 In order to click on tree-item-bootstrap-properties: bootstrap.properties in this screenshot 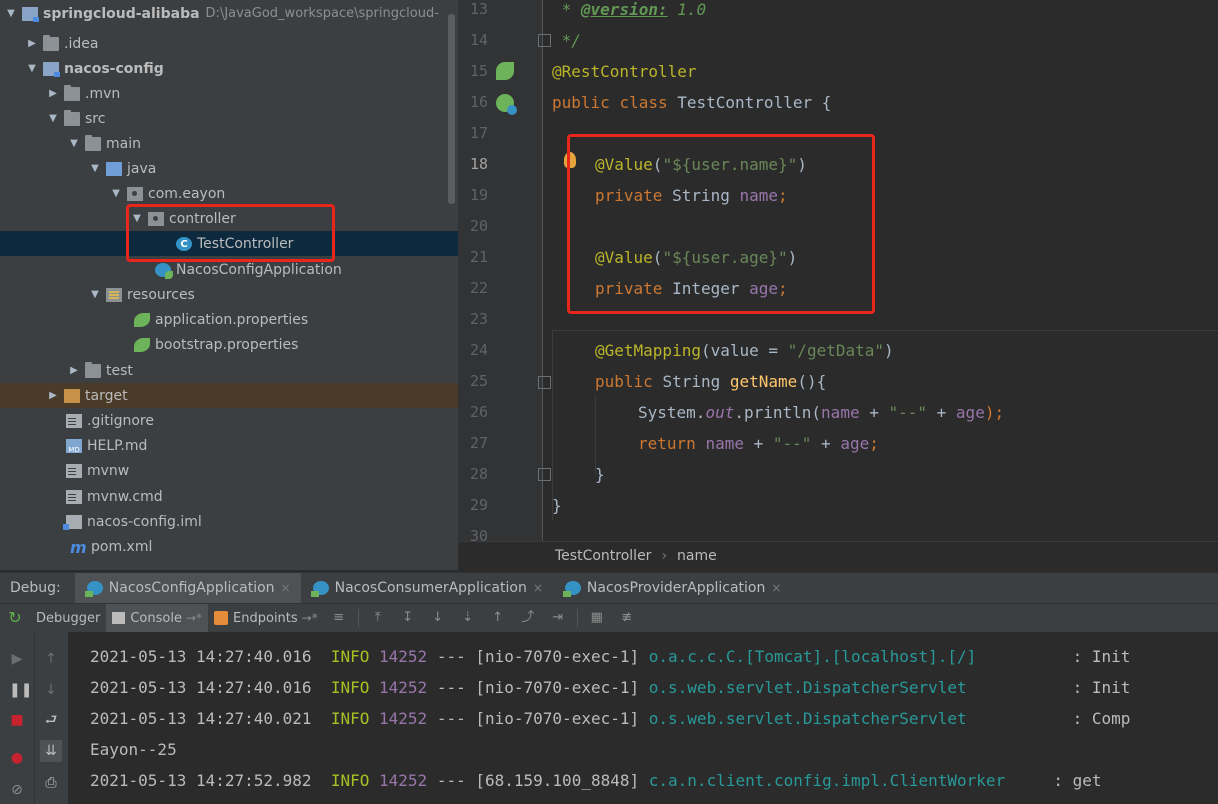, I will do `click(229, 344)`.